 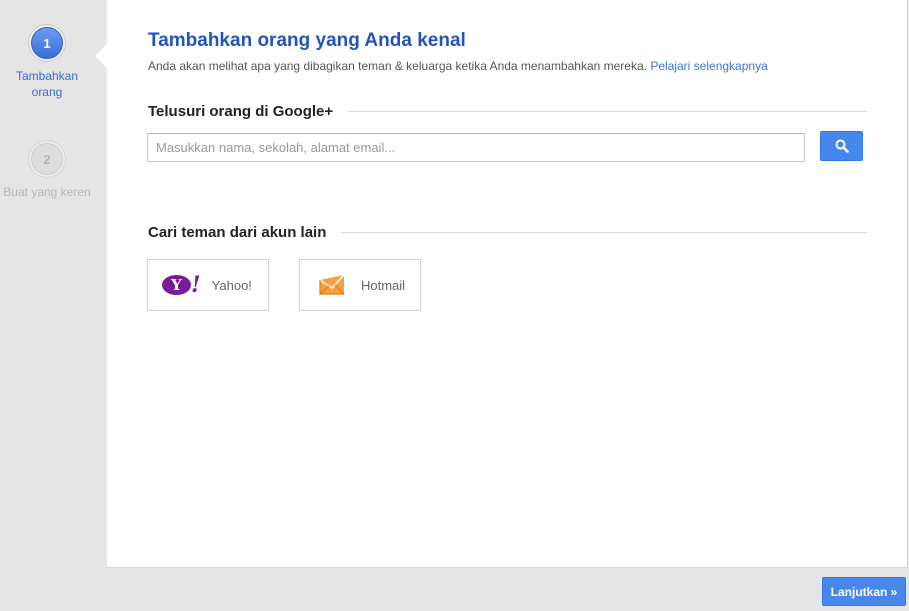 I want to click on learn-more-link: Pelajari selengkapnya, so click(x=708, y=66).